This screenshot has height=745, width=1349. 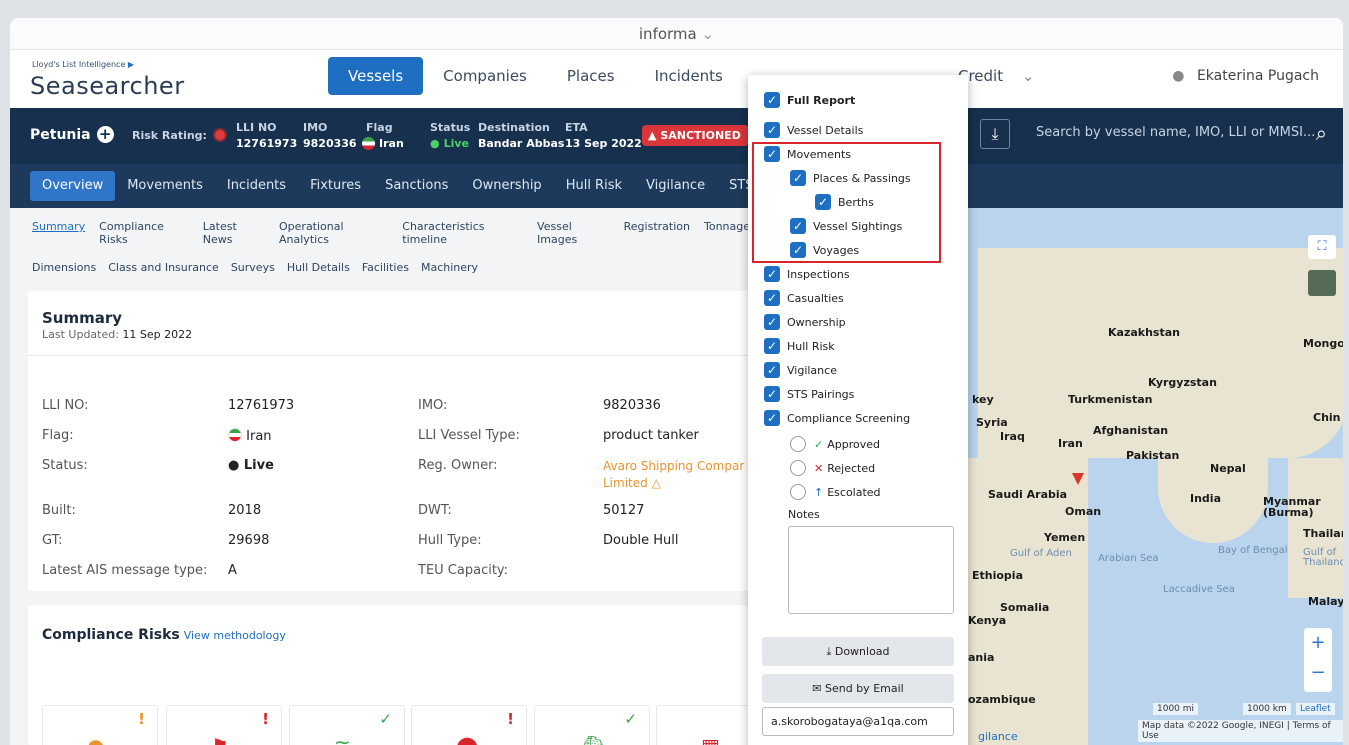 What do you see at coordinates (727, 233) in the screenshot?
I see `subtab-tonnage: Tonnage` at bounding box center [727, 233].